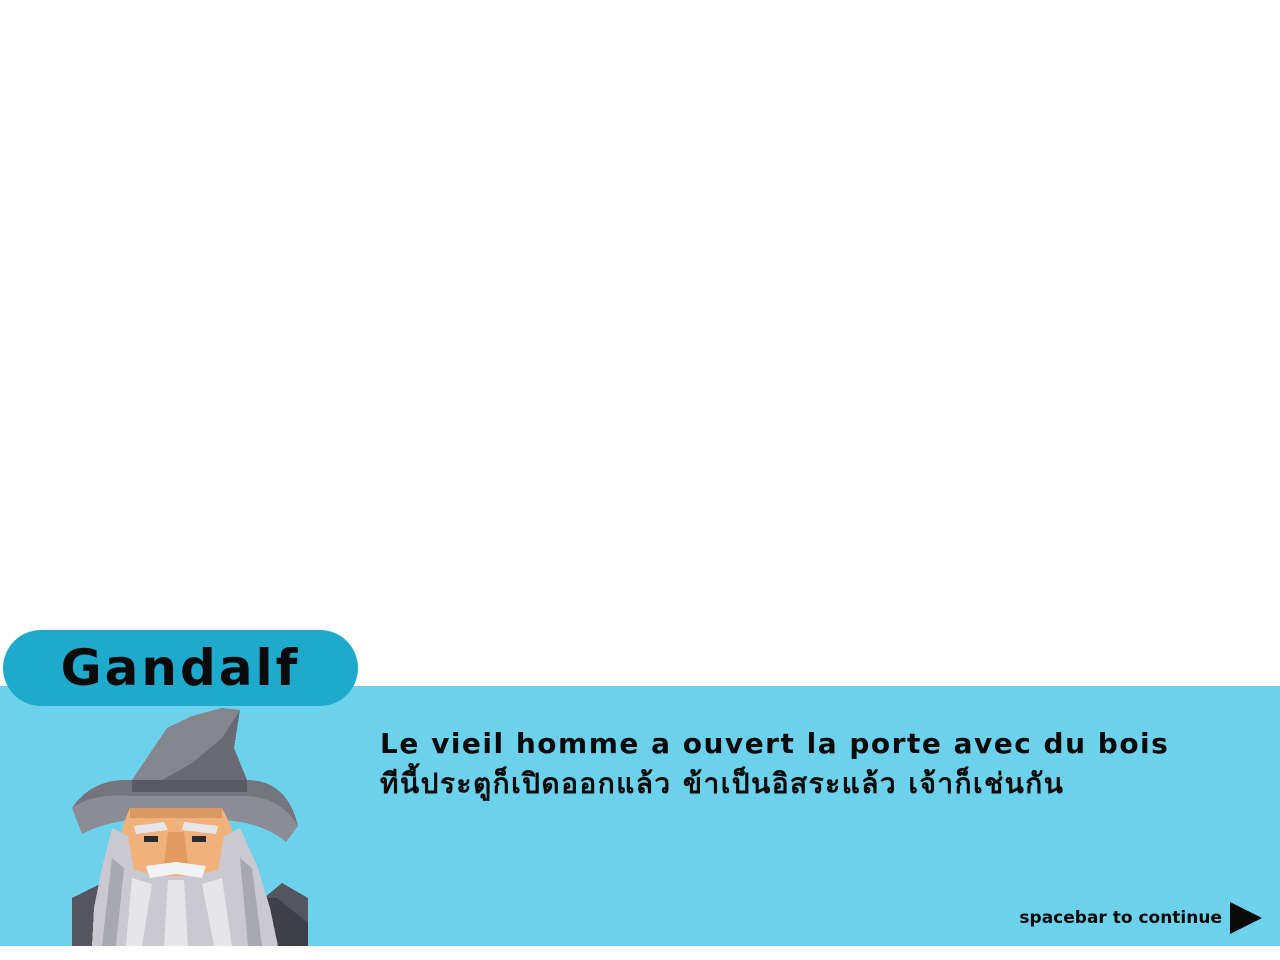 The height and width of the screenshot is (960, 1280). Describe the element at coordinates (1246, 918) in the screenshot. I see `play-arrow-icon` at that location.